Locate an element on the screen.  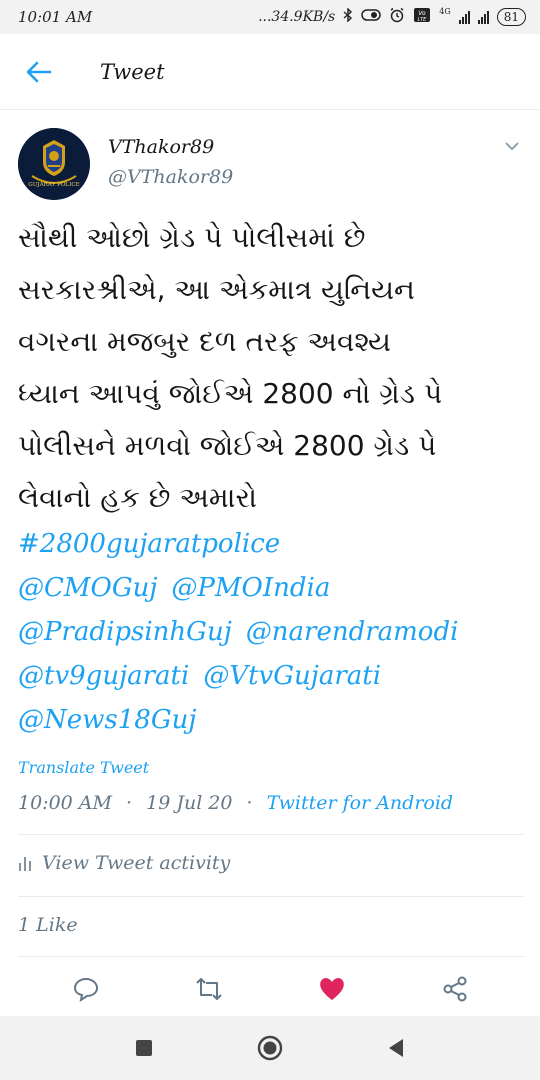
retweet-icon is located at coordinates (208, 989).